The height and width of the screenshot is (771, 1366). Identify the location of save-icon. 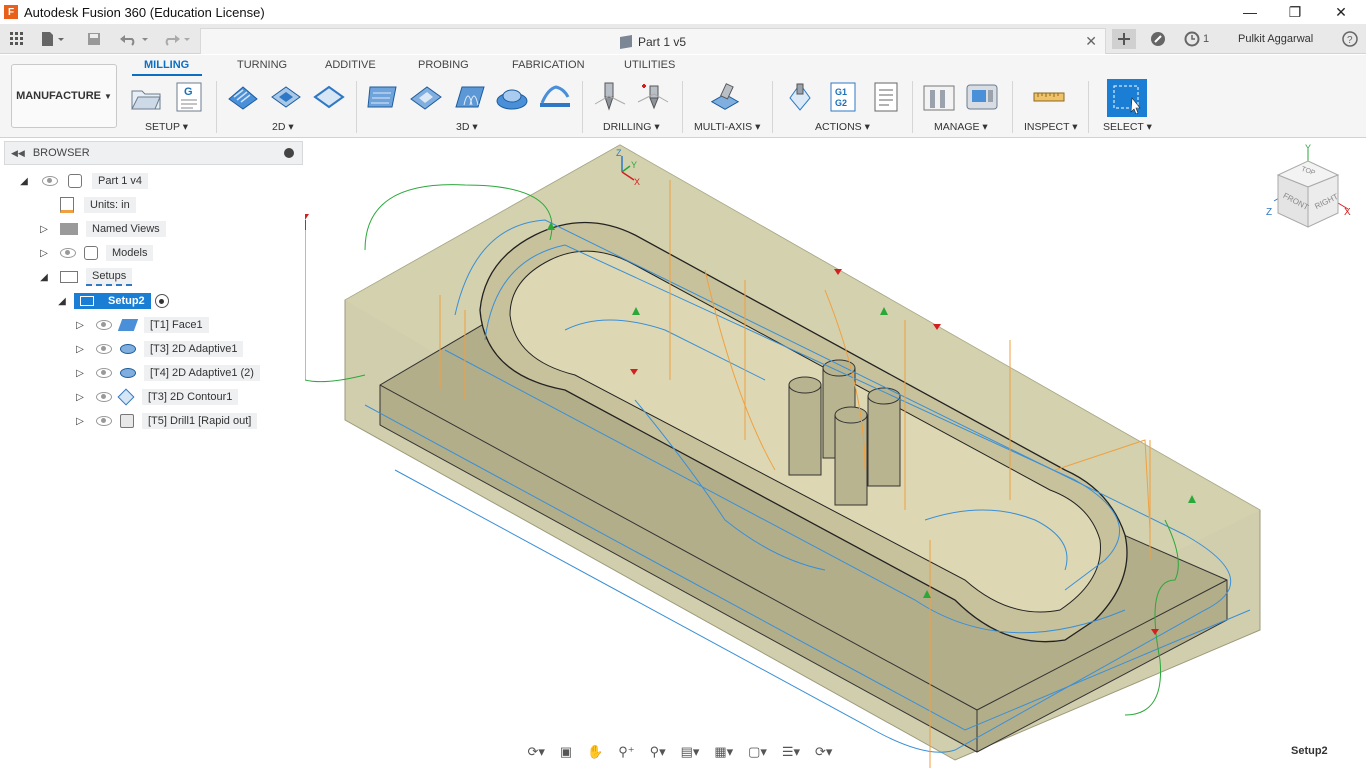
(94, 39).